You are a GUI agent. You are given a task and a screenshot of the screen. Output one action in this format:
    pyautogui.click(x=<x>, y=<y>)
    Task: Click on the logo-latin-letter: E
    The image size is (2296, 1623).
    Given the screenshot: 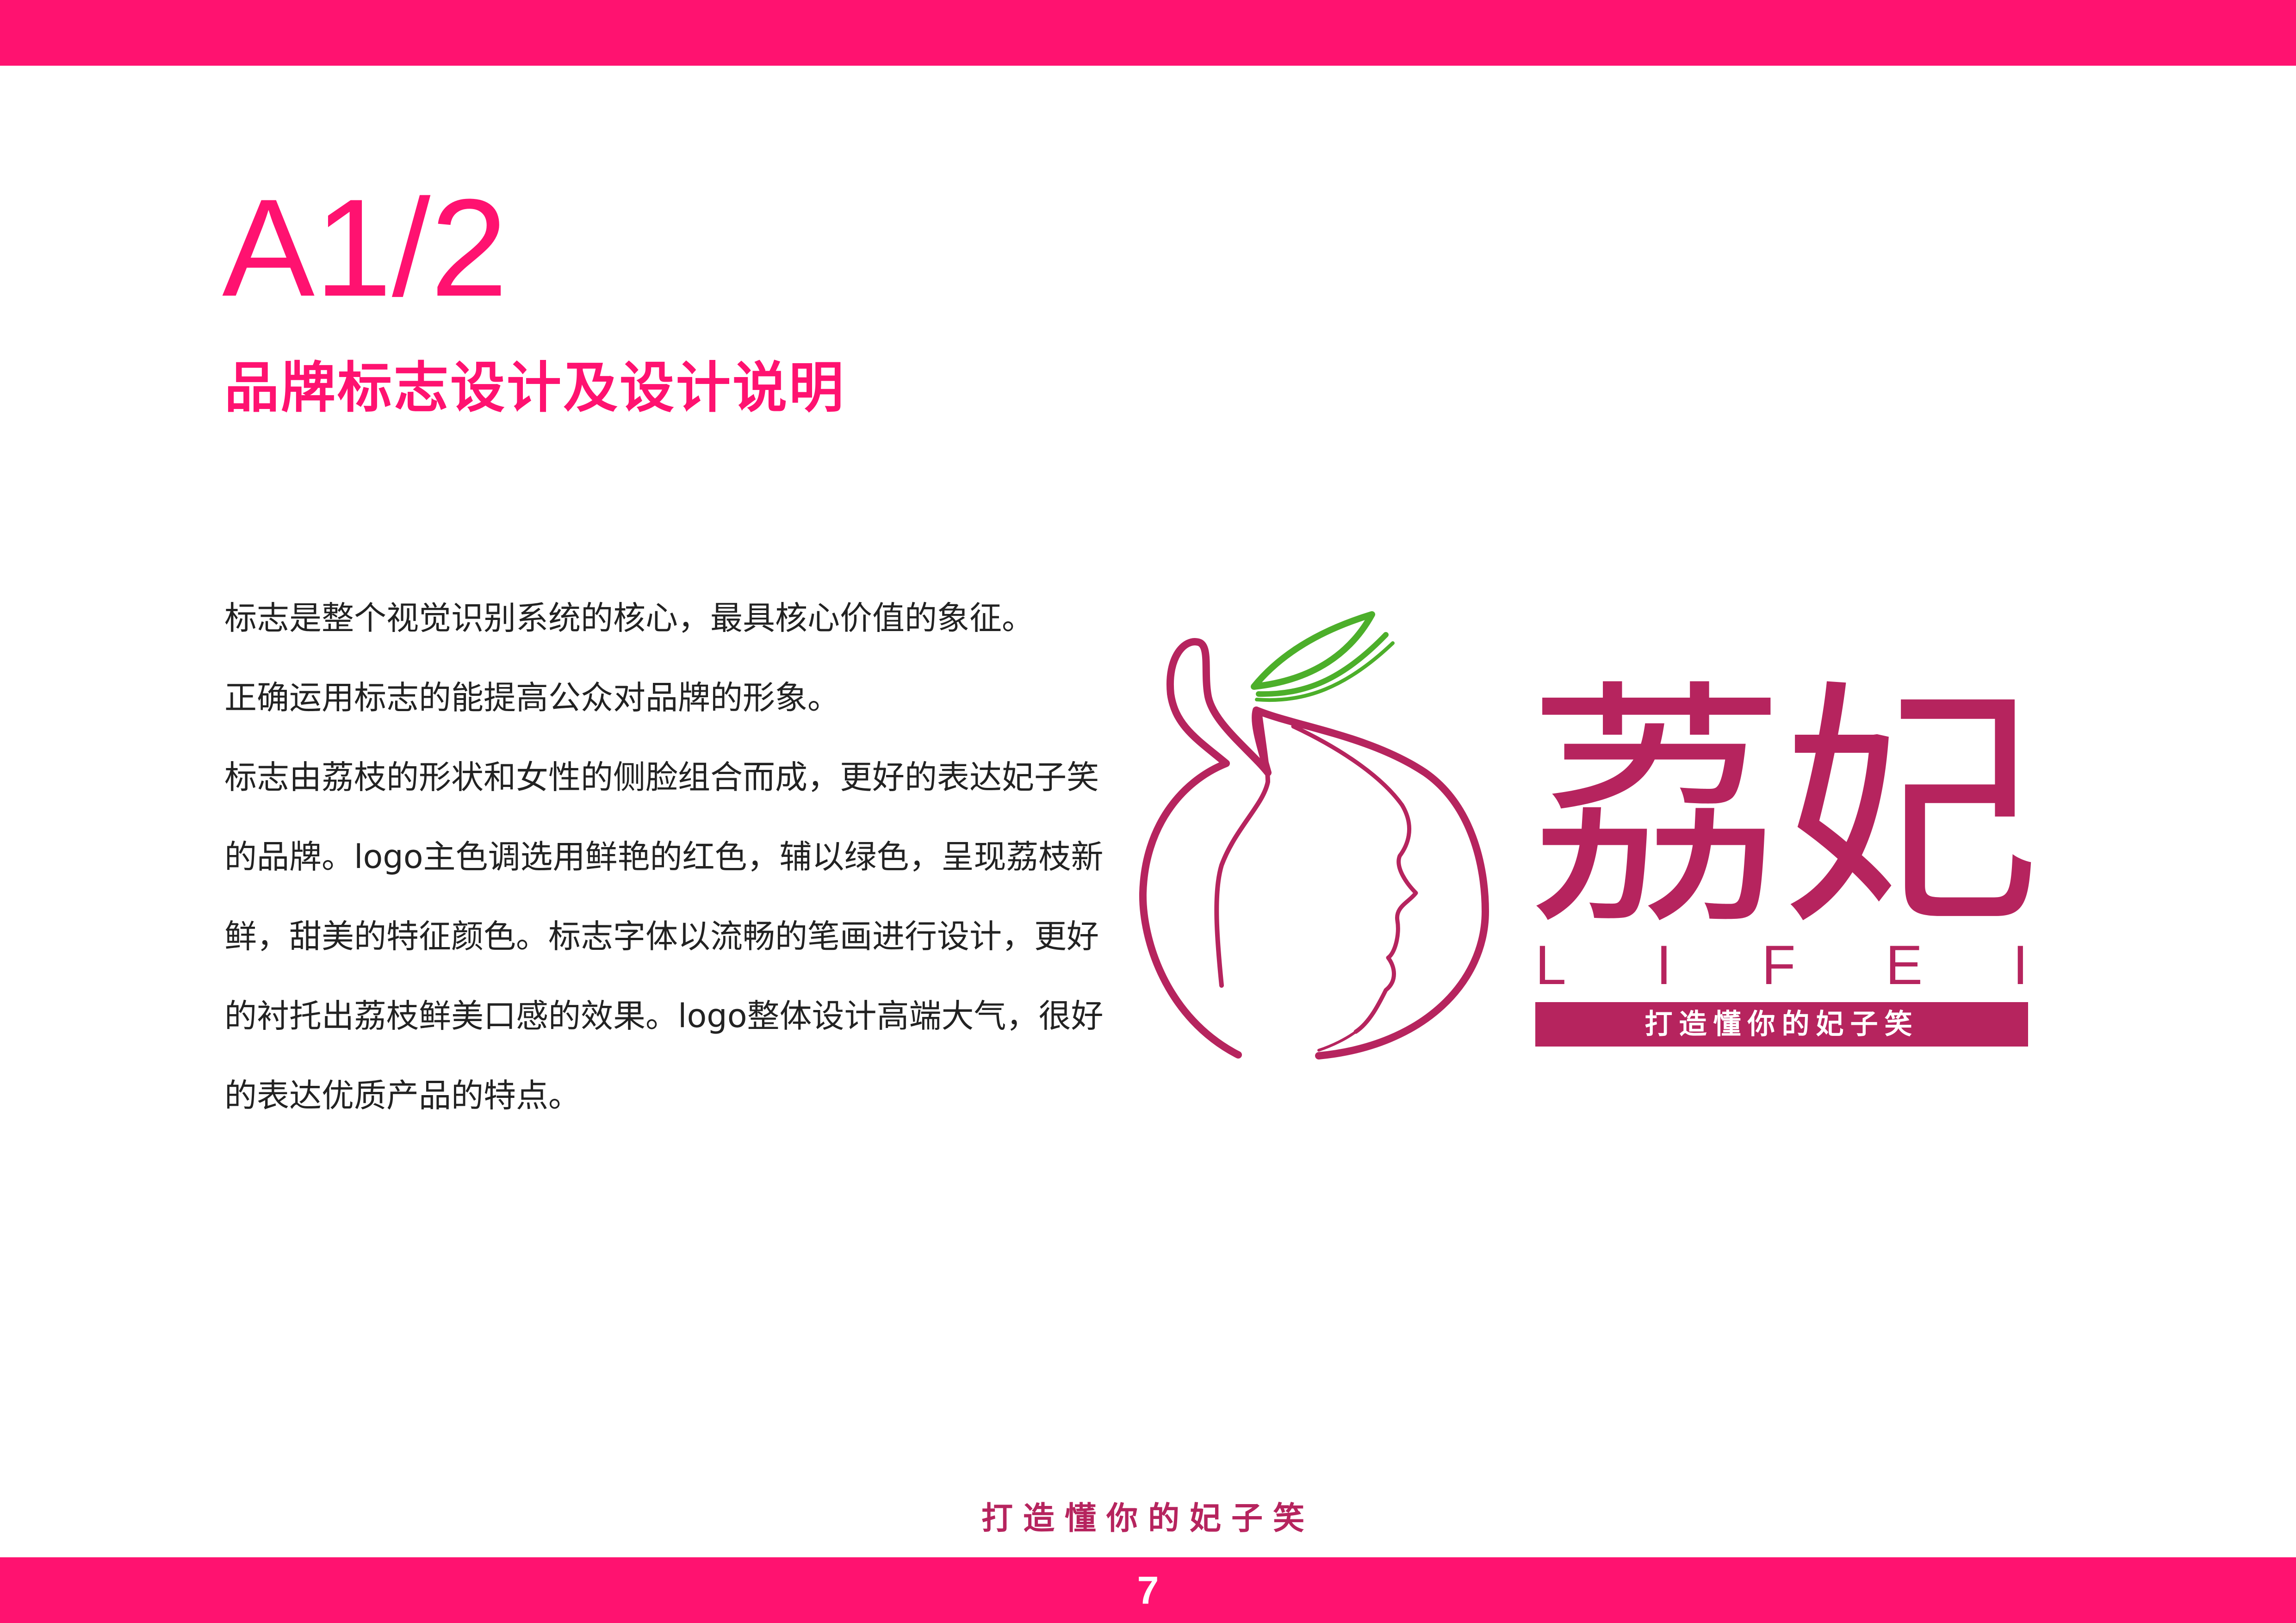 What is the action you would take?
    pyautogui.click(x=1905, y=965)
    